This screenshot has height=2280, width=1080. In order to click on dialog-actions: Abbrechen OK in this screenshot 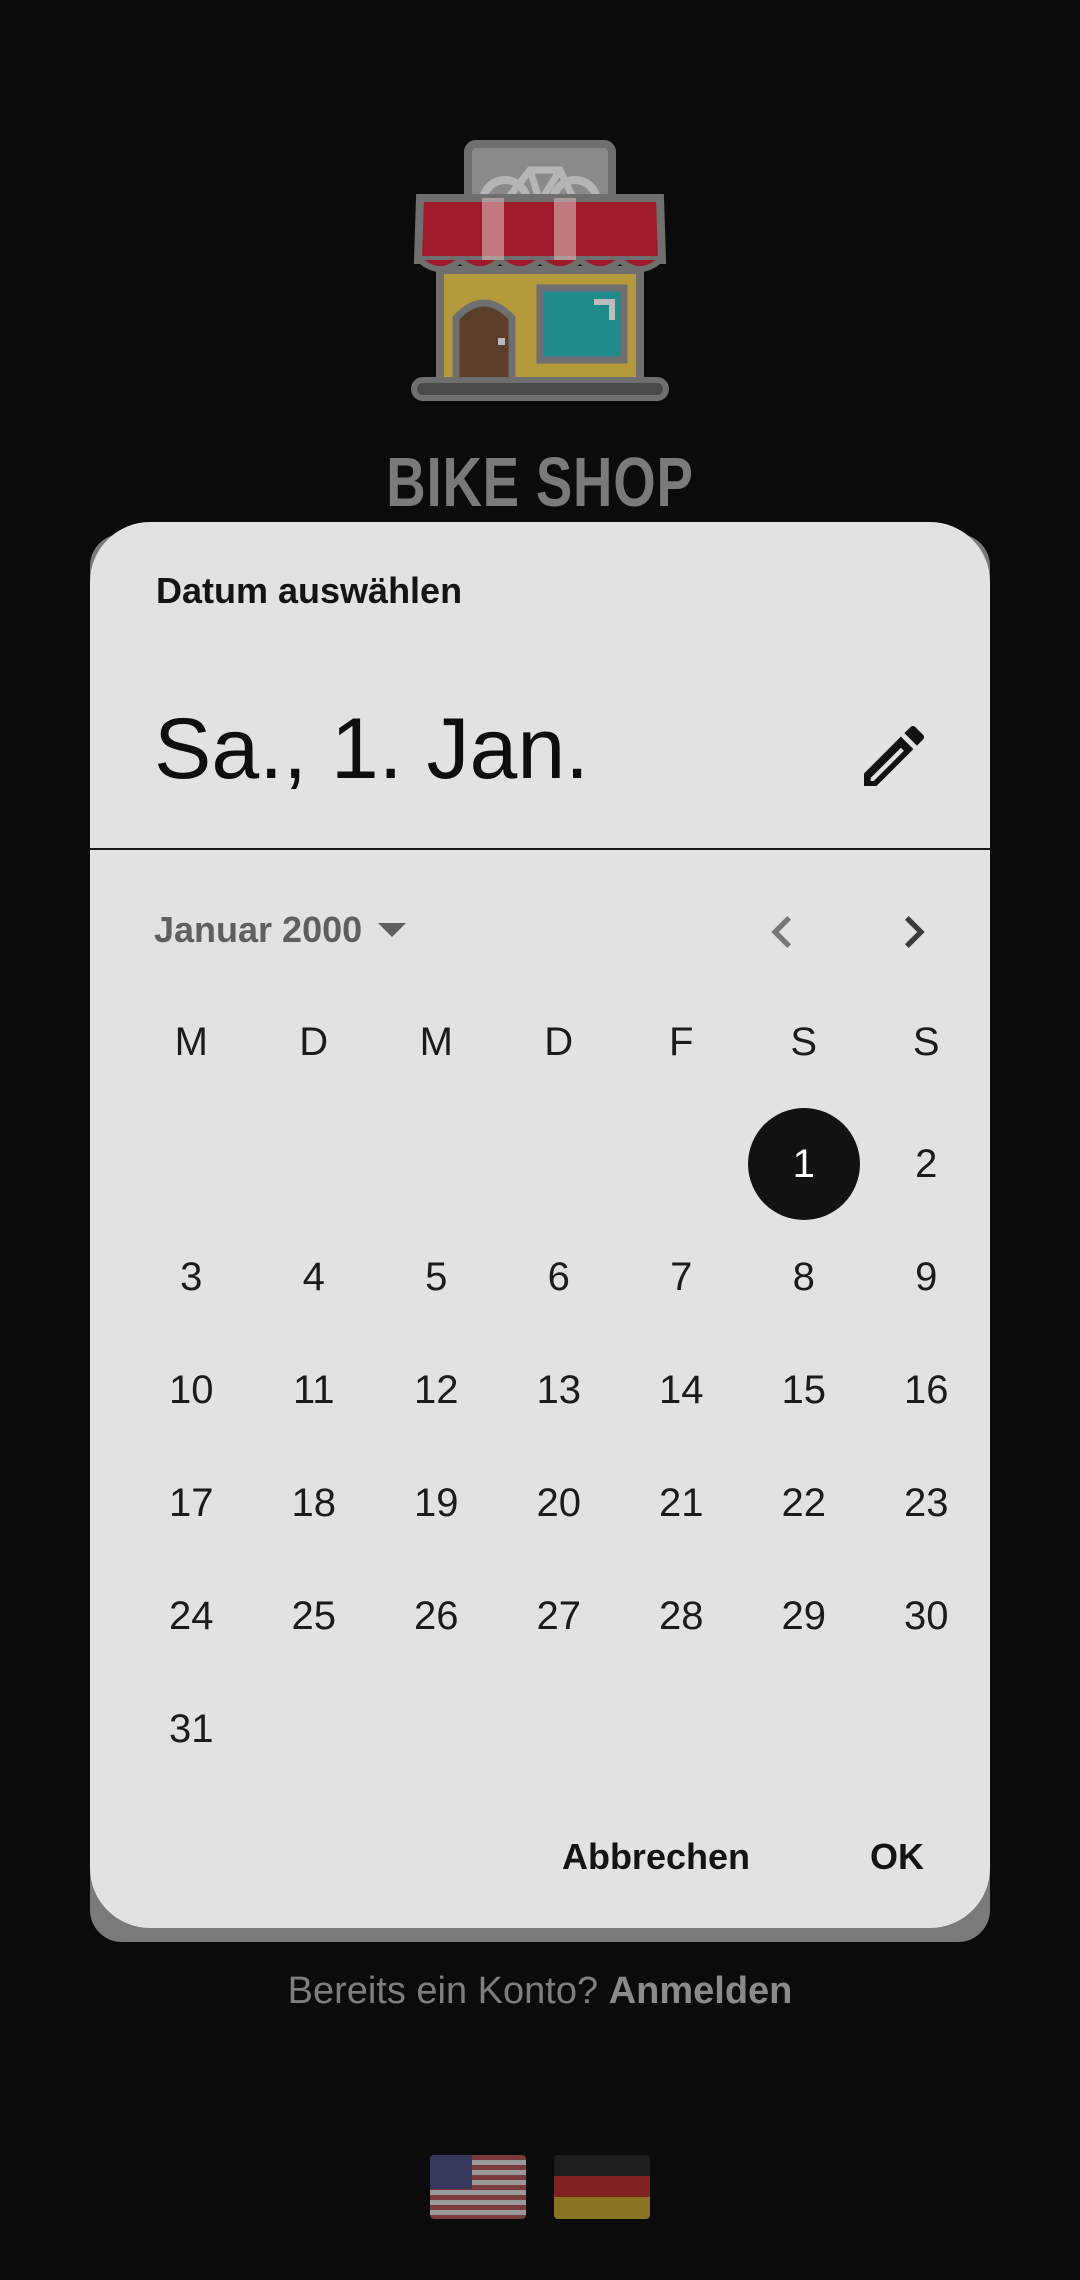, I will do `click(743, 1857)`.